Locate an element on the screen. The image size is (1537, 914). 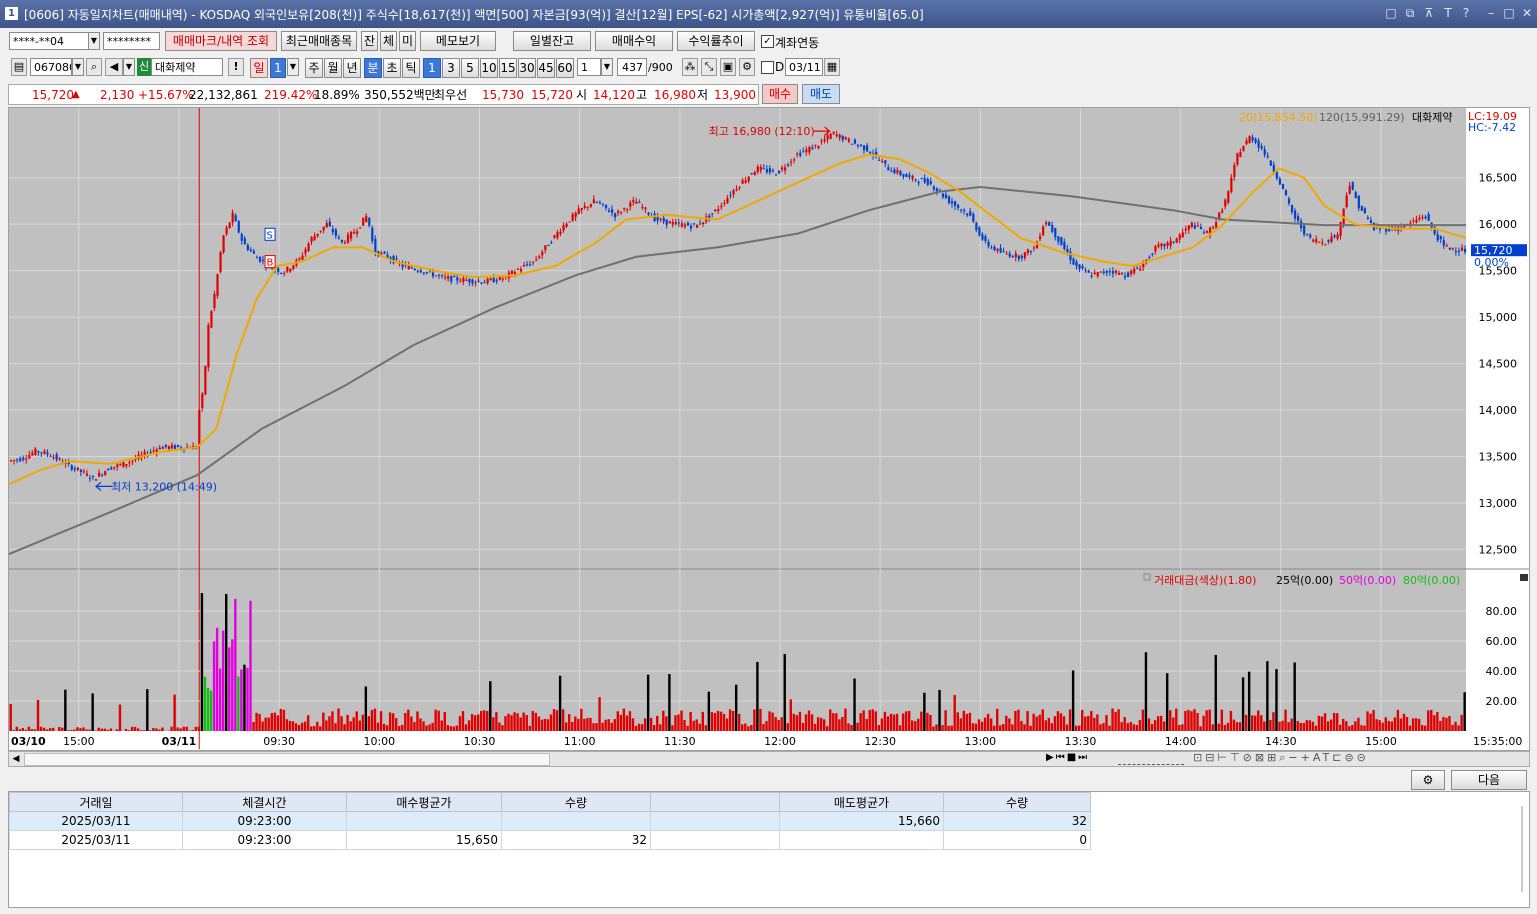
indicator-icon: ⁂ is located at coordinates (690, 67).